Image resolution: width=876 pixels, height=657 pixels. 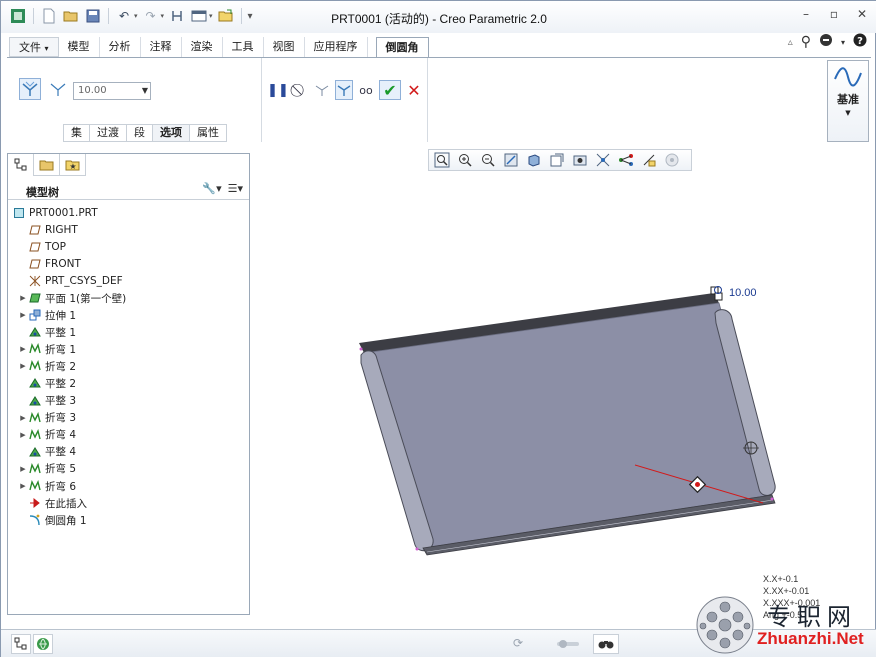 I want to click on radius-dimension-label: 10.00, so click(x=743, y=293).